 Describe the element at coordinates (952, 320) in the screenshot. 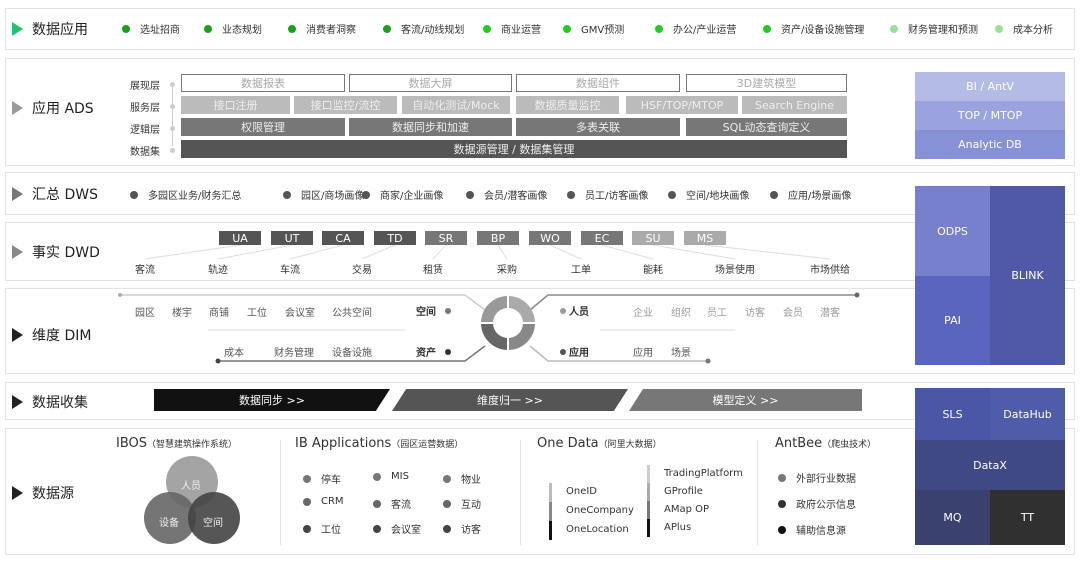

I see `pai-block: PAI` at that location.